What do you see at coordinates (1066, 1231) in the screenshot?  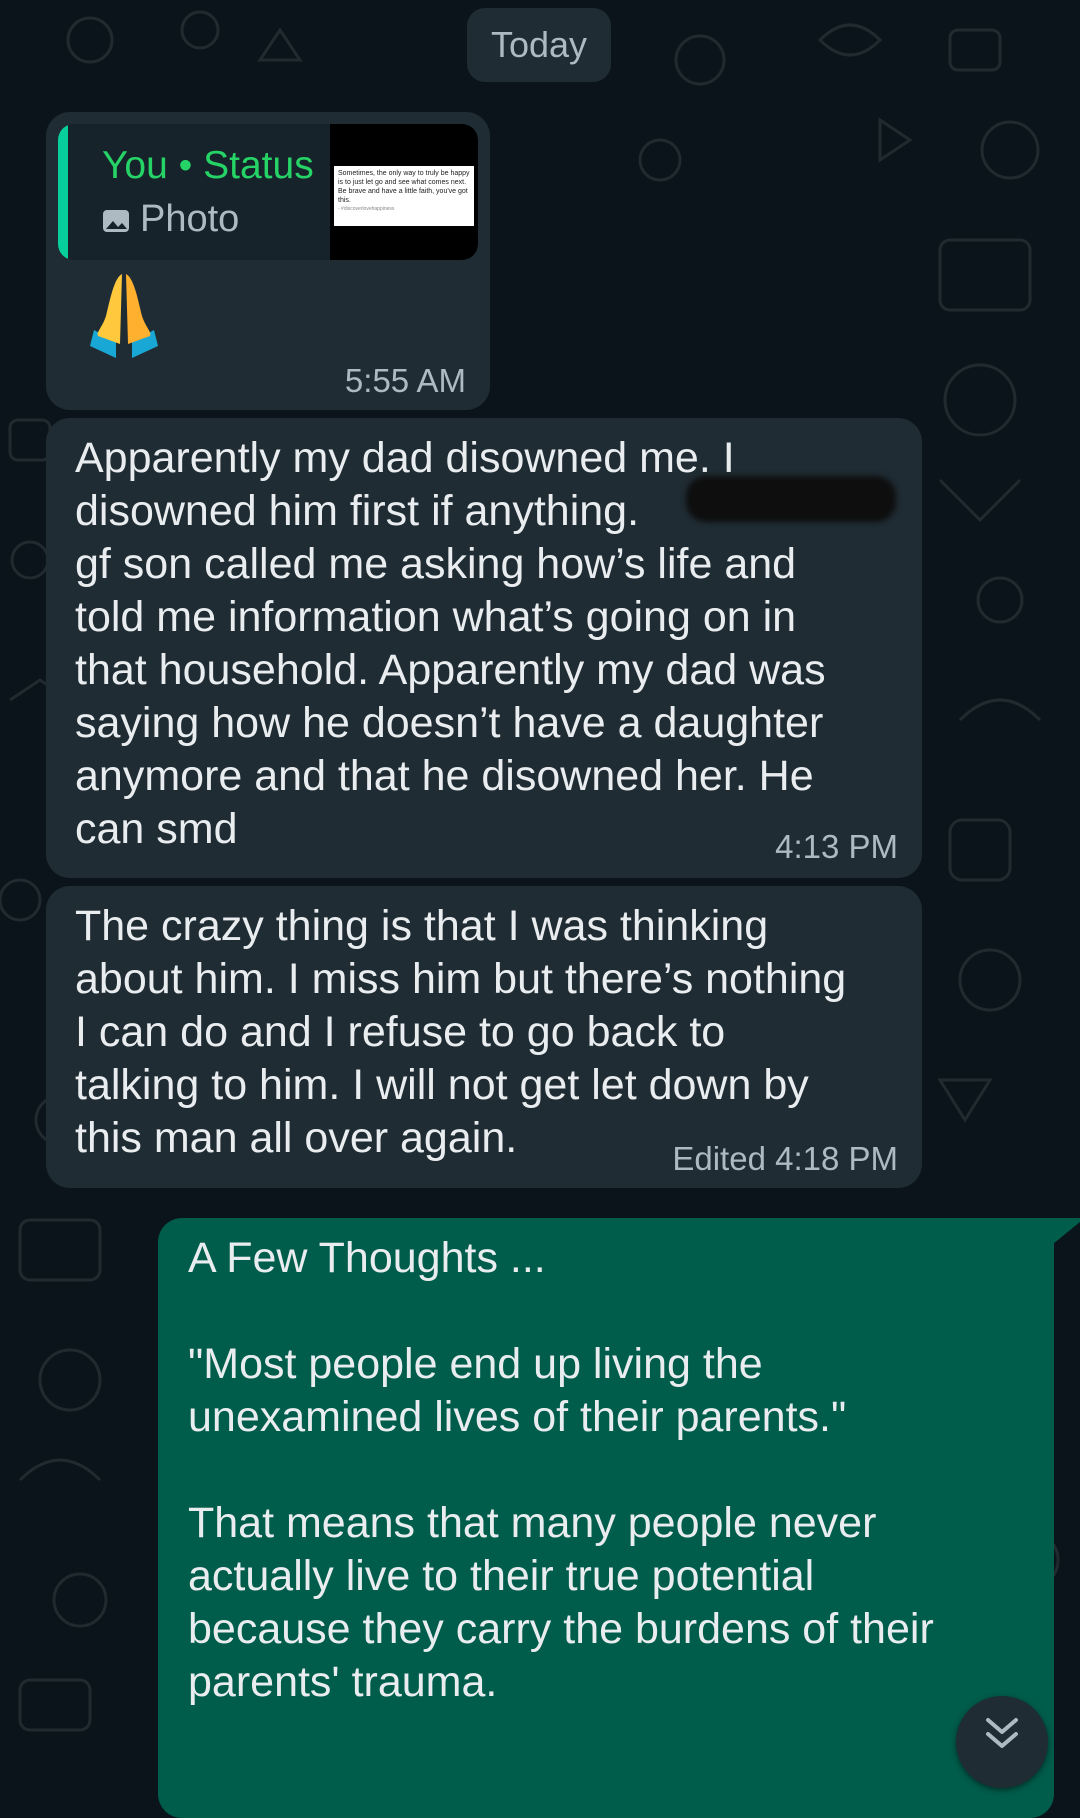 I see `outgoing-bubble-tail` at bounding box center [1066, 1231].